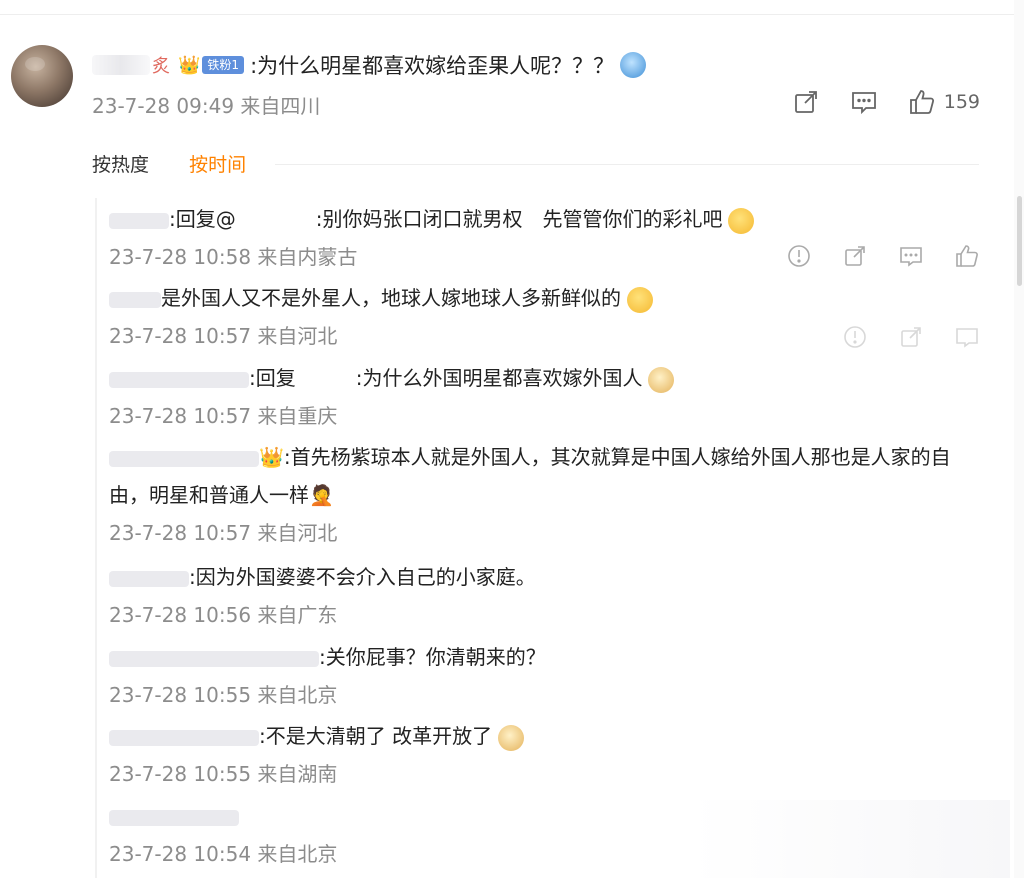 This screenshot has width=1024, height=878. Describe the element at coordinates (321, 495) in the screenshot. I see `emoji-icon: 🤦` at that location.